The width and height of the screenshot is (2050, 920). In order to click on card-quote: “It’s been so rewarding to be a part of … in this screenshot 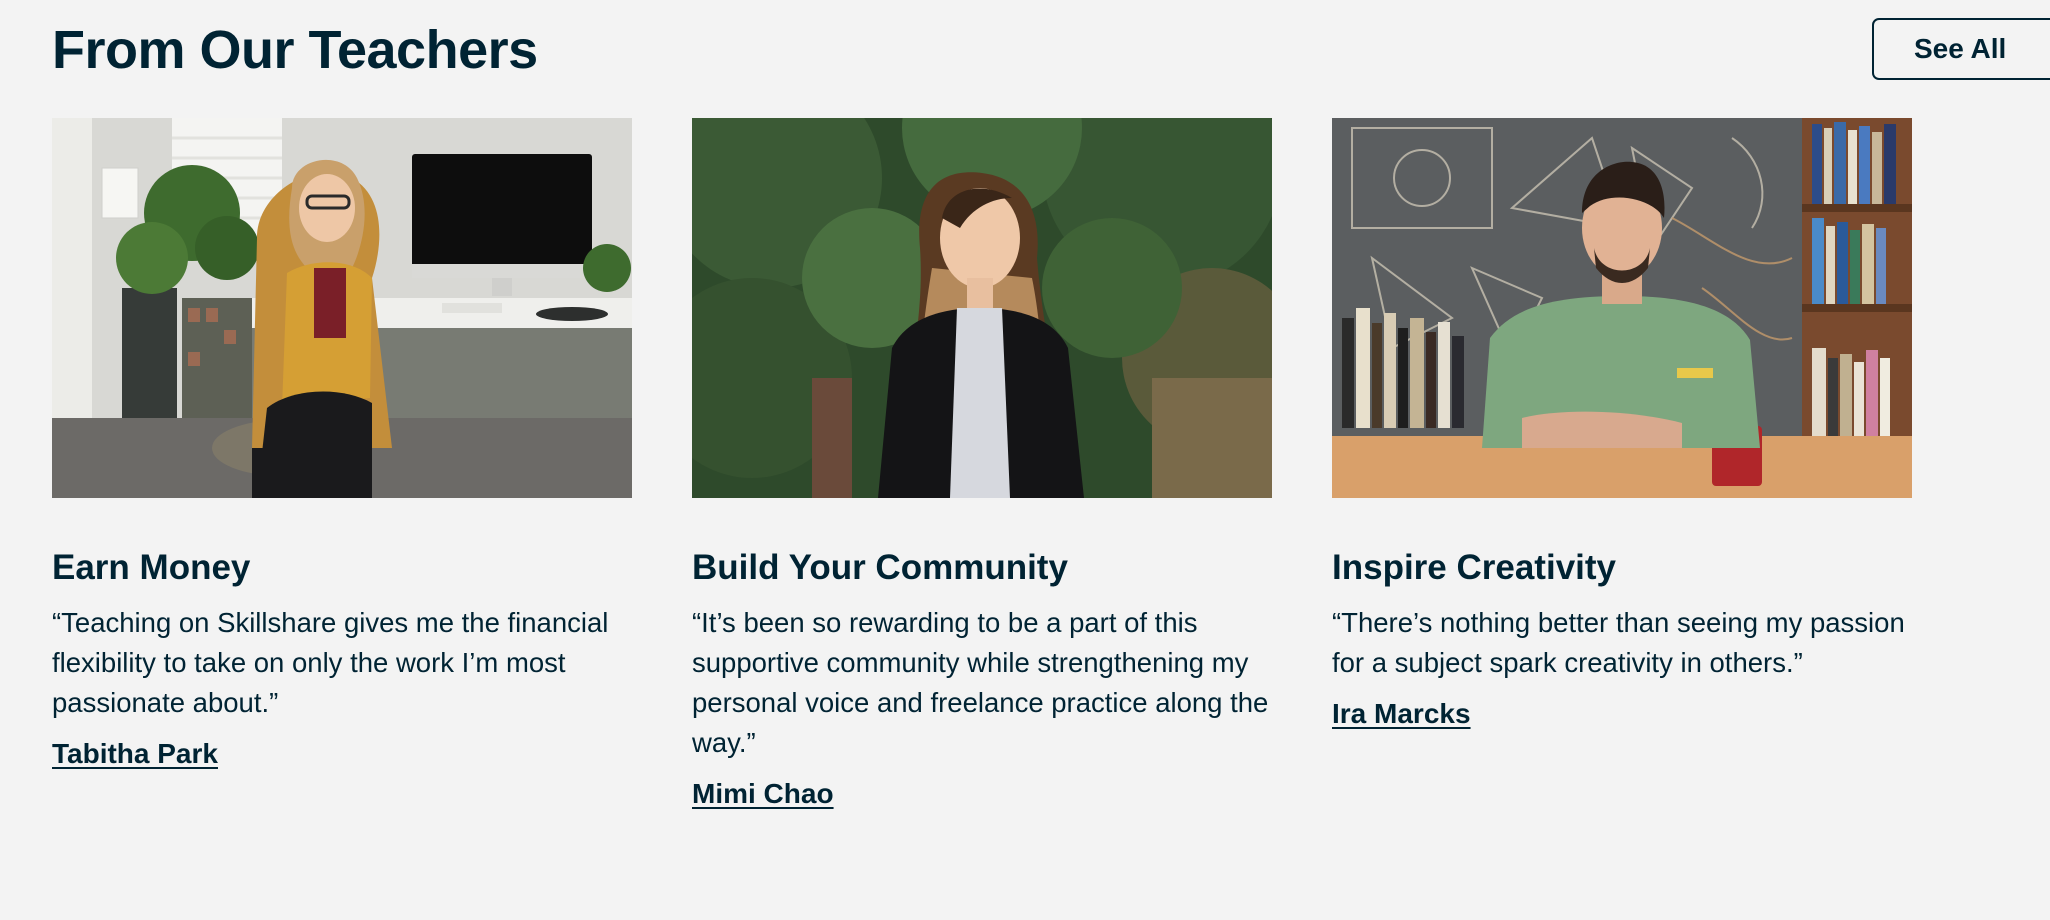, I will do `click(980, 682)`.